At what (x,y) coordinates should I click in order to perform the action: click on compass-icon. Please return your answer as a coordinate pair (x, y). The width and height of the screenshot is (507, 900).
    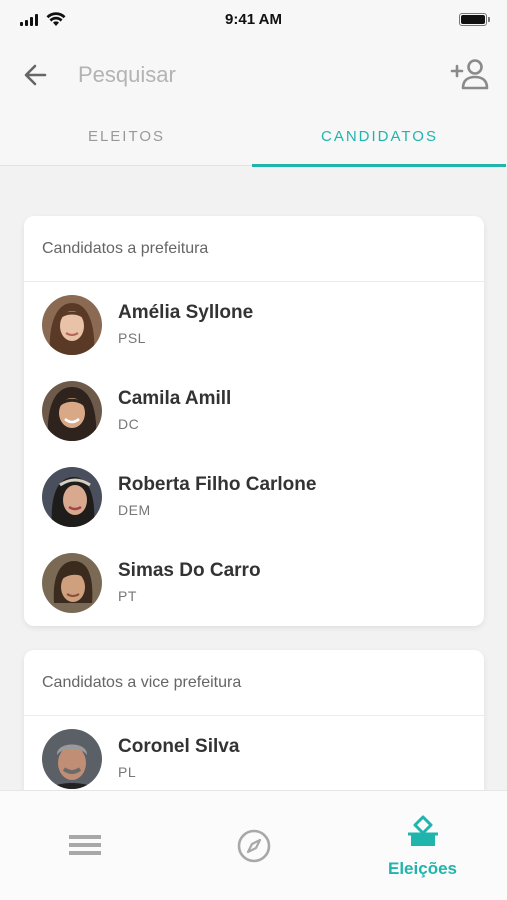
    Looking at the image, I should click on (253, 846).